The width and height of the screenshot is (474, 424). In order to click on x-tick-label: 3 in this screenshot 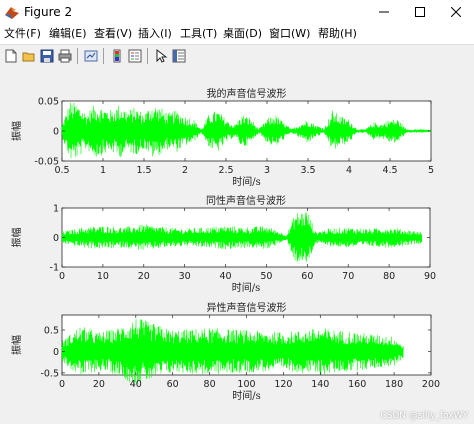, I will do `click(267, 170)`.